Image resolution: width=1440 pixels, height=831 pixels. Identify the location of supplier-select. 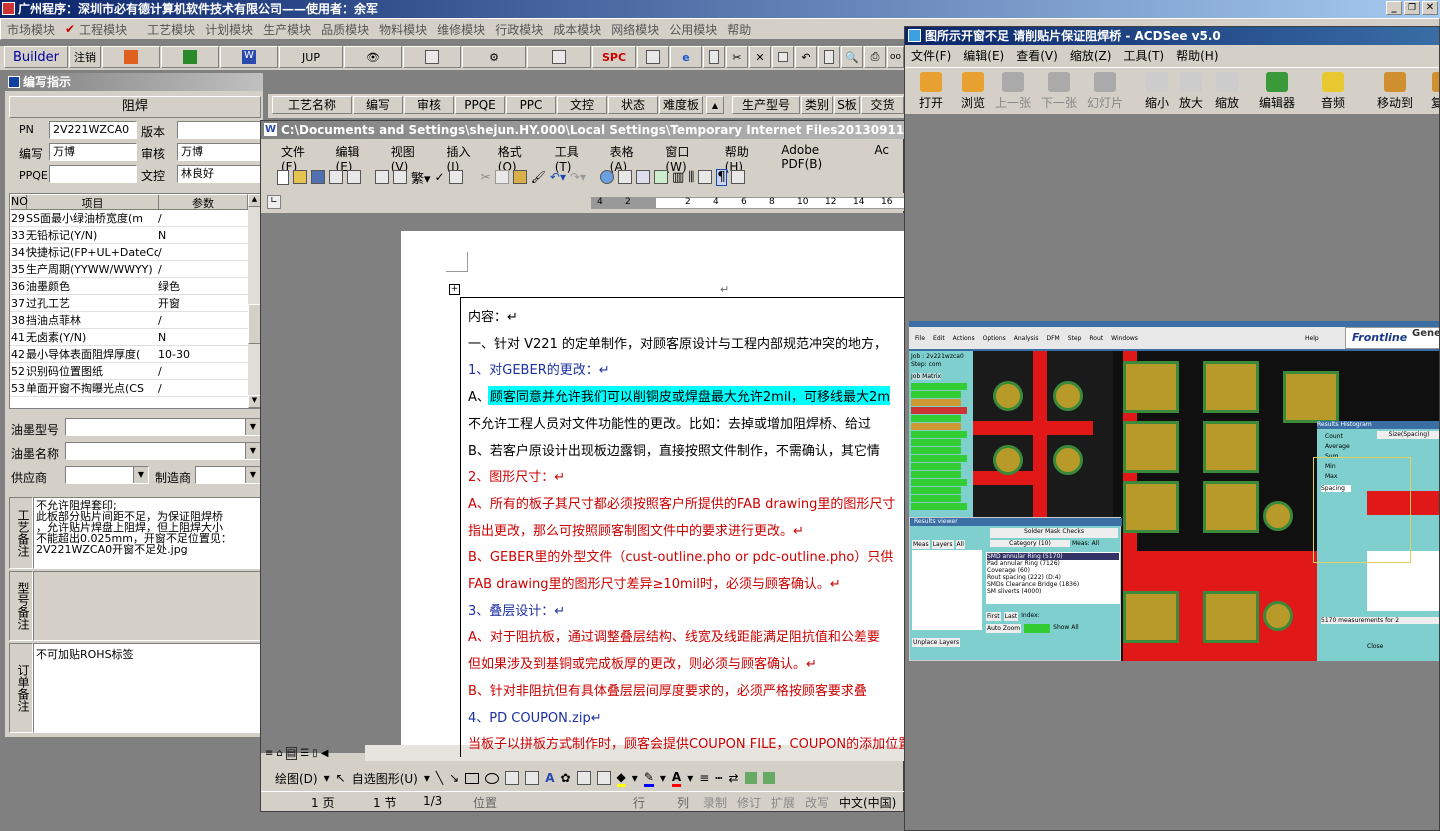
(107, 475).